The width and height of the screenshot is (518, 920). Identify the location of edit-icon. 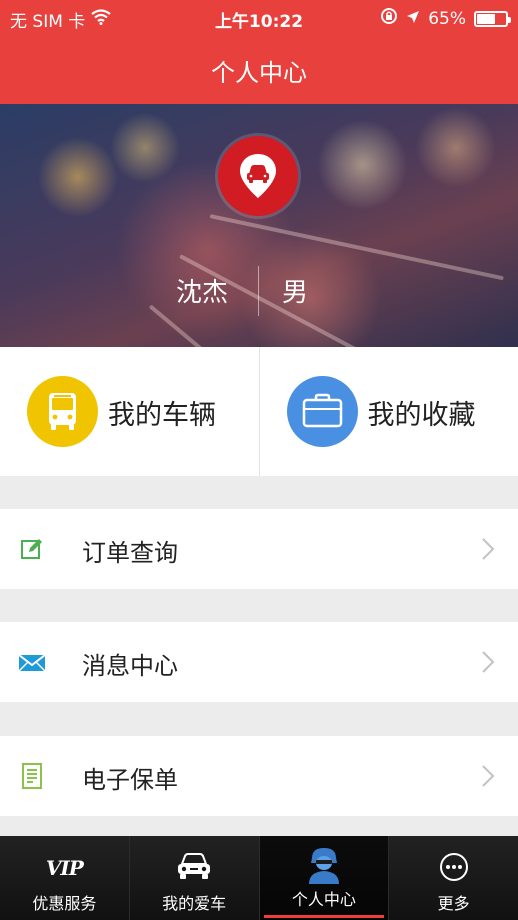
(32, 549).